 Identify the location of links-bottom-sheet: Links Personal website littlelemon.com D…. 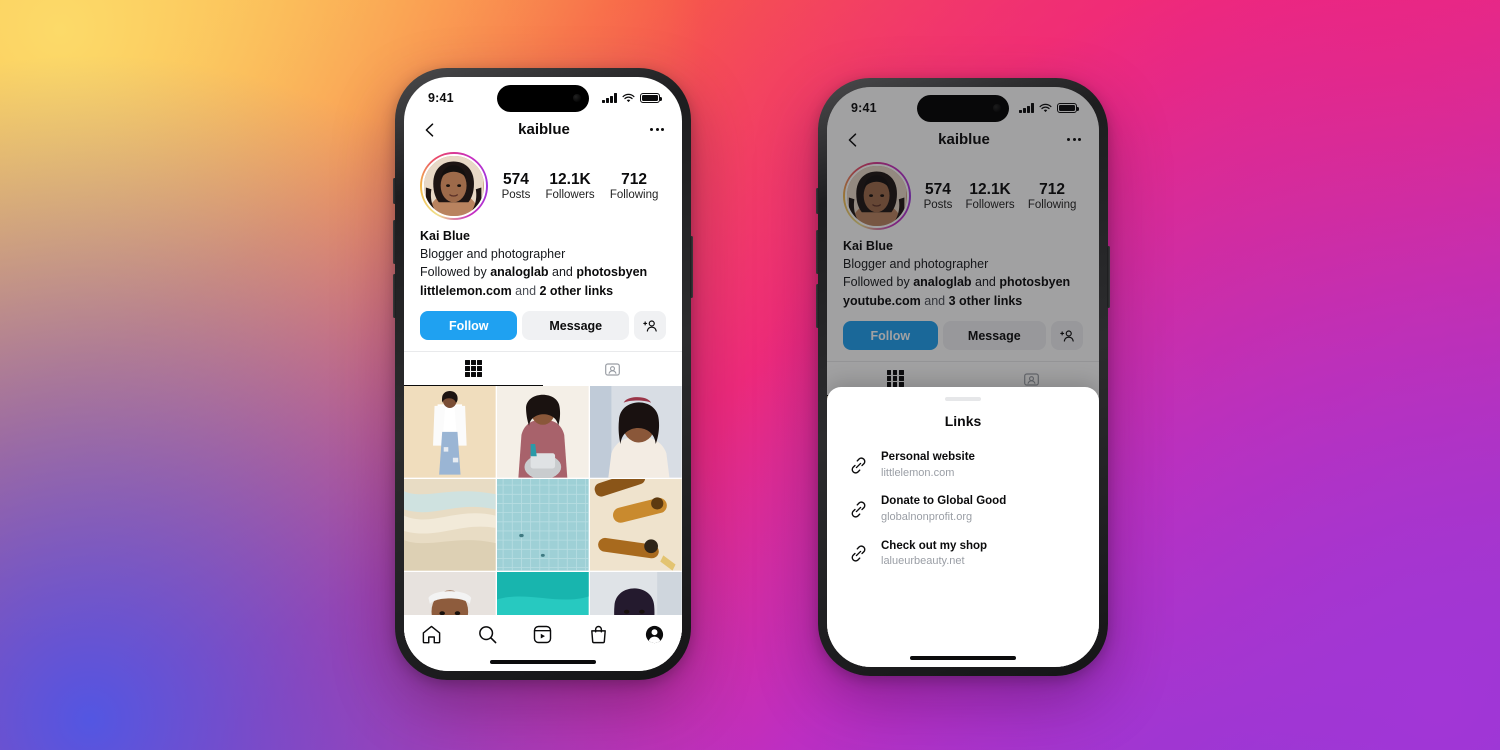
(963, 527).